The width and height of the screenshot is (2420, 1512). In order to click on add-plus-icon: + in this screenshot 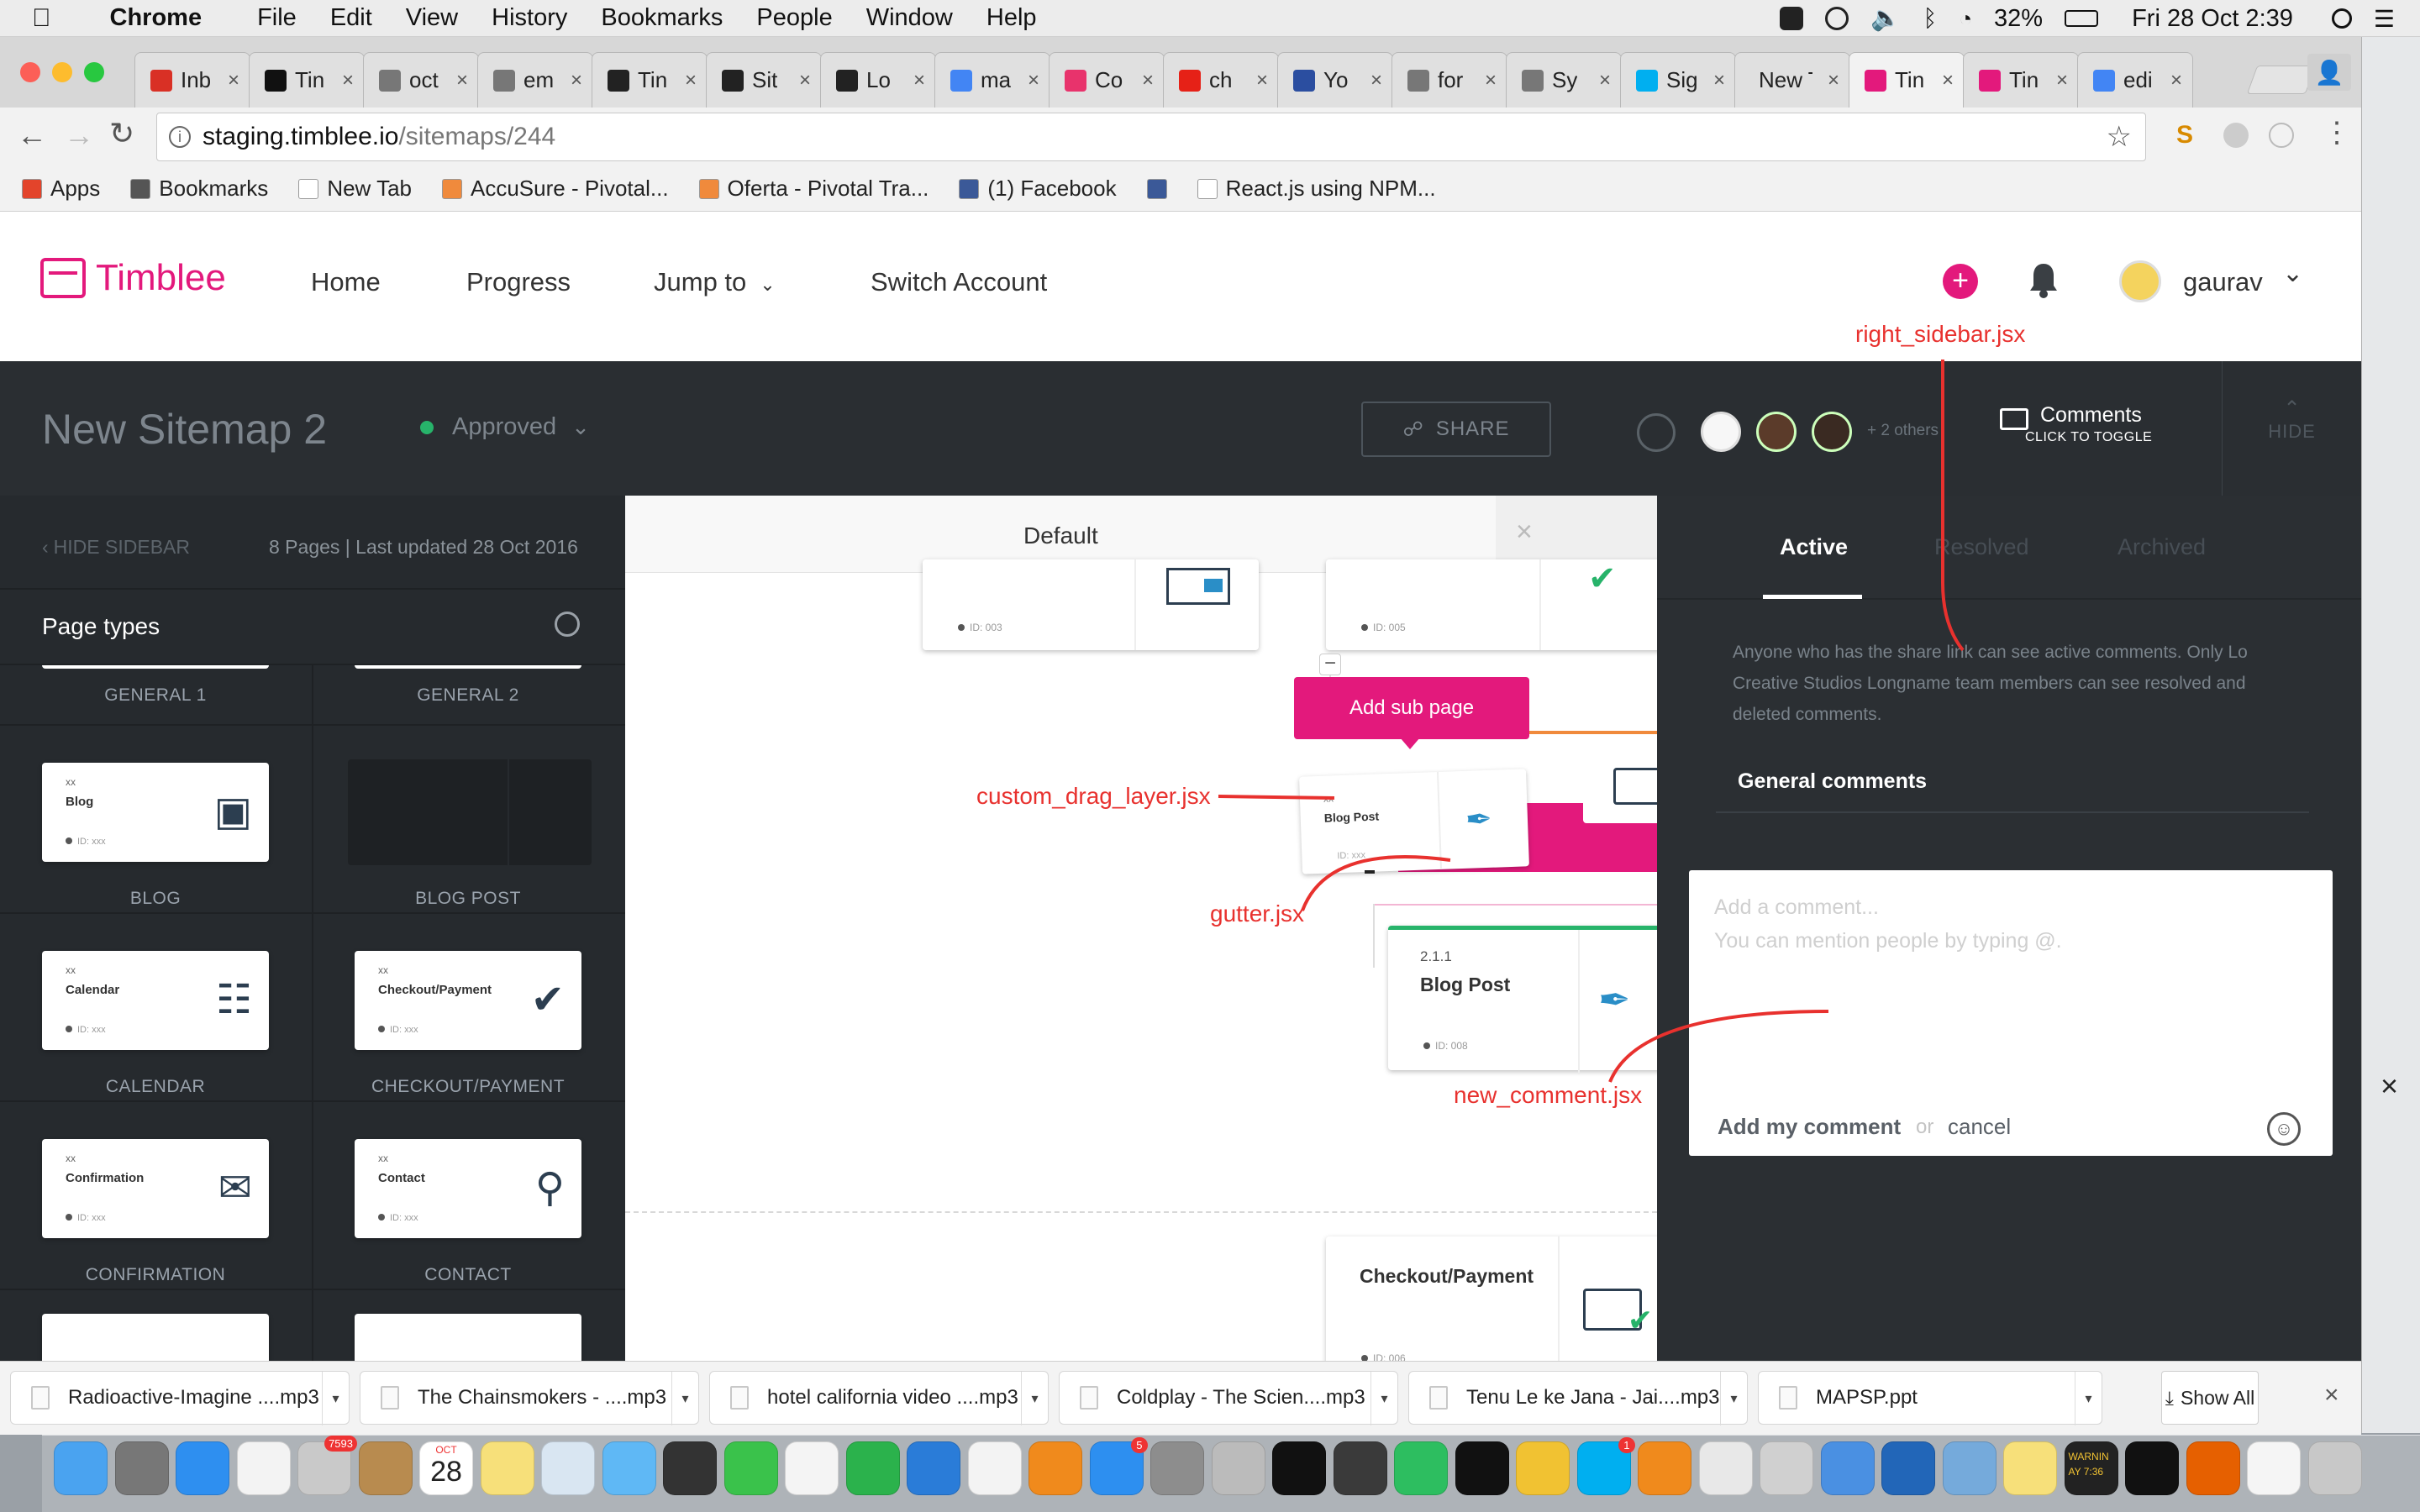, I will do `click(1961, 281)`.